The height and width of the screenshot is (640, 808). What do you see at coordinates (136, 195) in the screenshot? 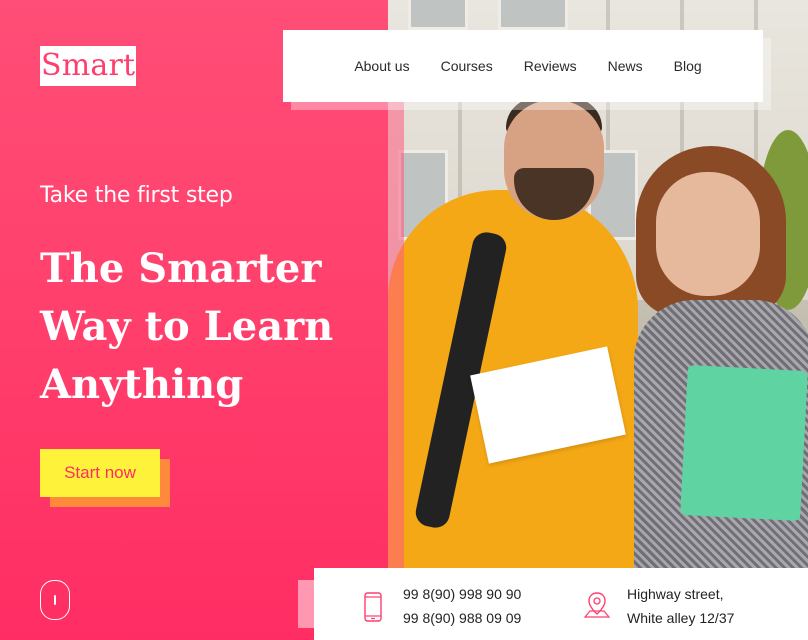
I see `hero-tagline: Take the first step` at bounding box center [136, 195].